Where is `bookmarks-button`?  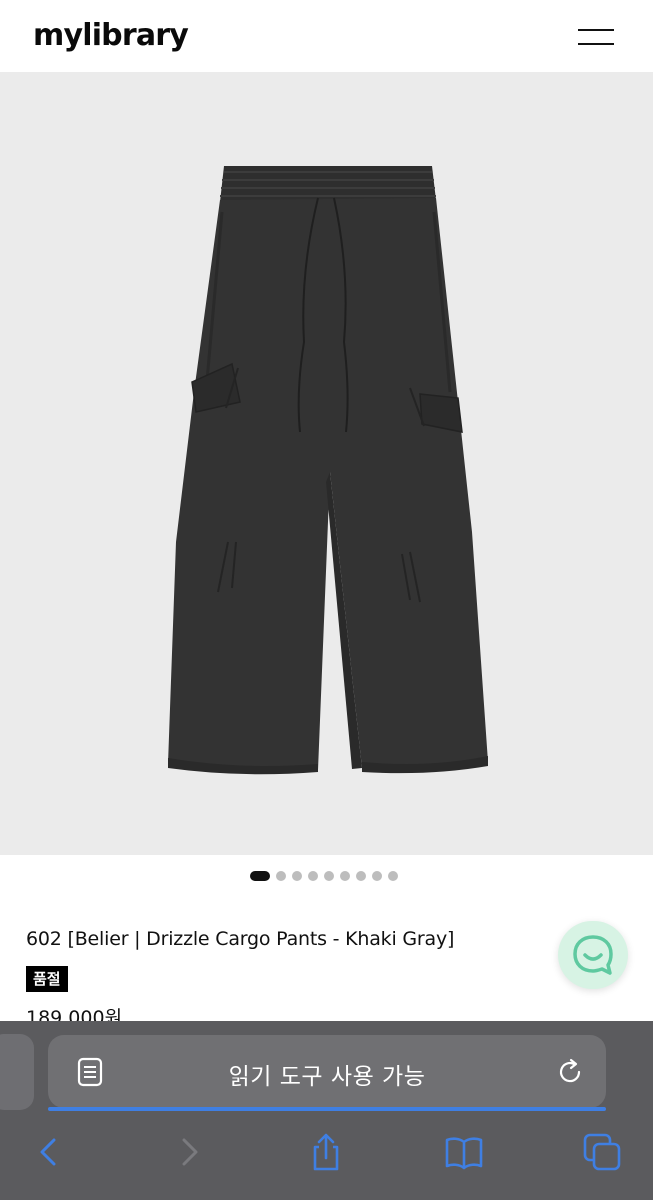
bookmarks-button is located at coordinates (464, 1152).